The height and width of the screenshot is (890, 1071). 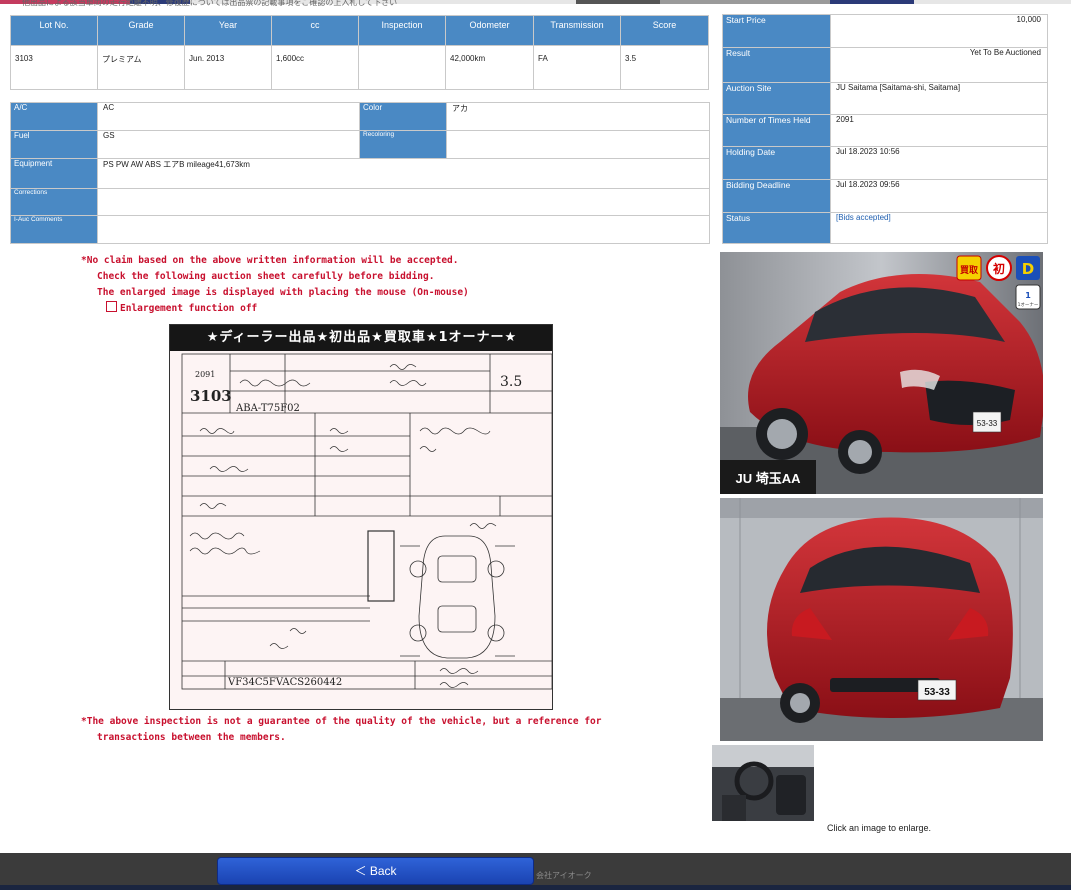 I want to click on inspection-cell, so click(x=402, y=67).